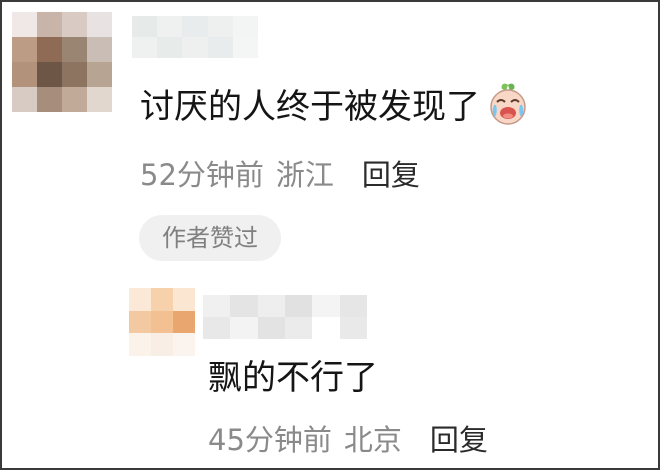 The width and height of the screenshot is (660, 470). Describe the element at coordinates (293, 378) in the screenshot. I see `reply-body: 飘的不行了` at that location.